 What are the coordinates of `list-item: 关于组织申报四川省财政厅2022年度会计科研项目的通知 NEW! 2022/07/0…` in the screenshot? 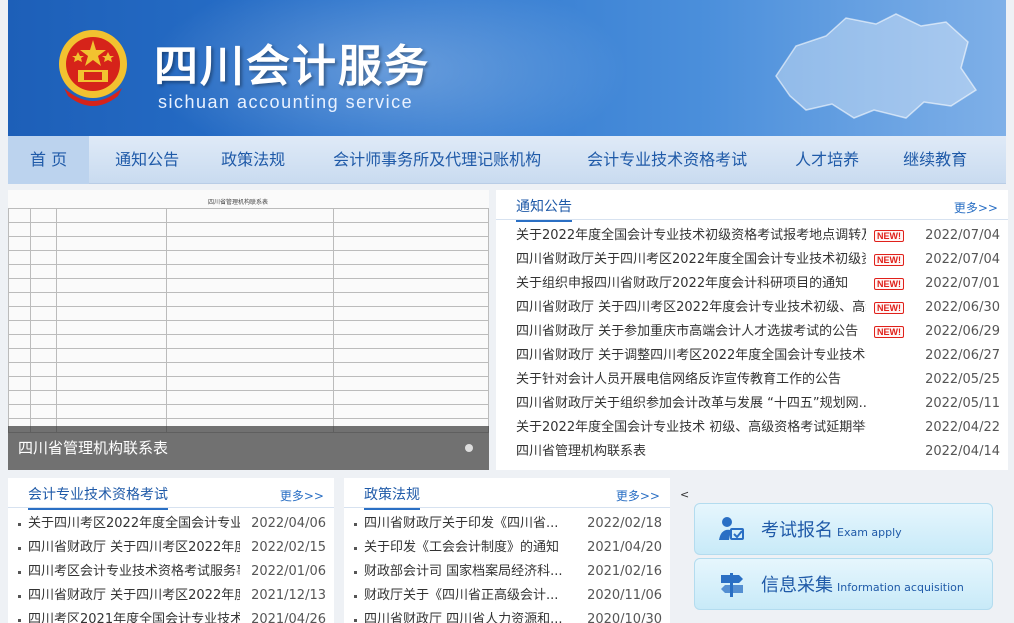 It's located at (752, 284).